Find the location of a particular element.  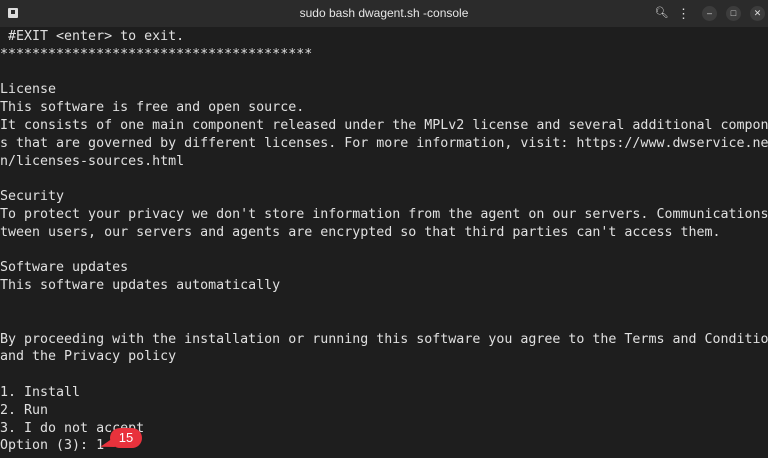

search-icon: 🔍︎ is located at coordinates (661, 13).